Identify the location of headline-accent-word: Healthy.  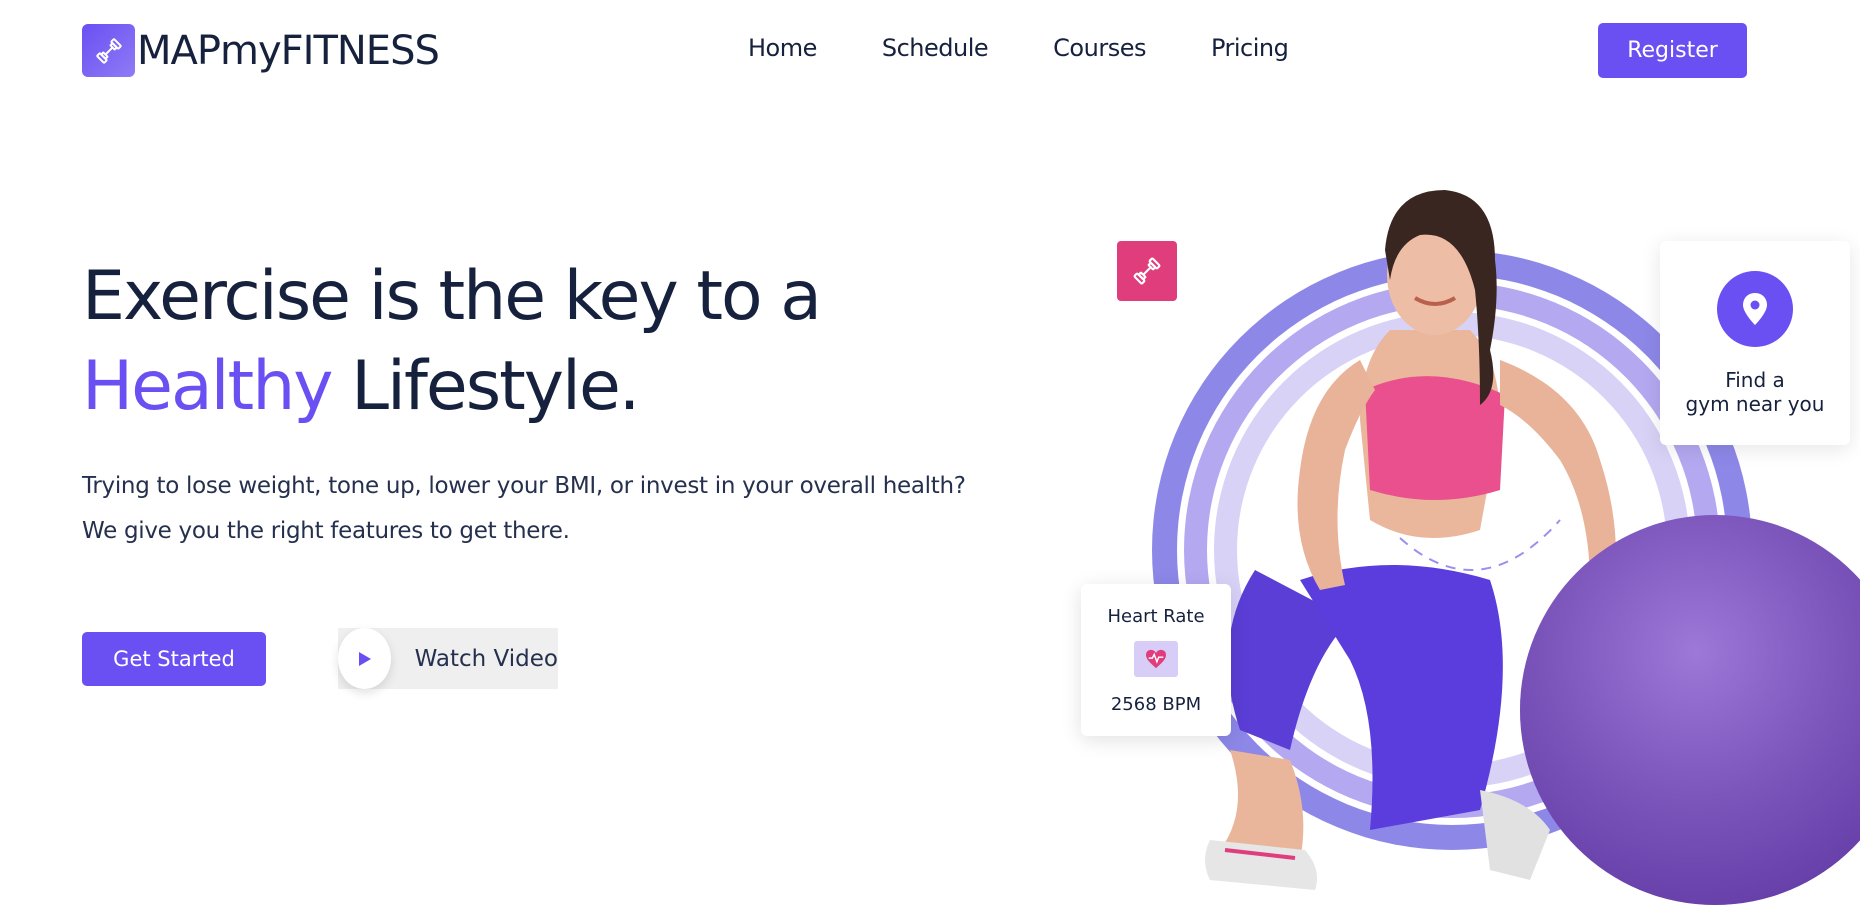
(208, 386).